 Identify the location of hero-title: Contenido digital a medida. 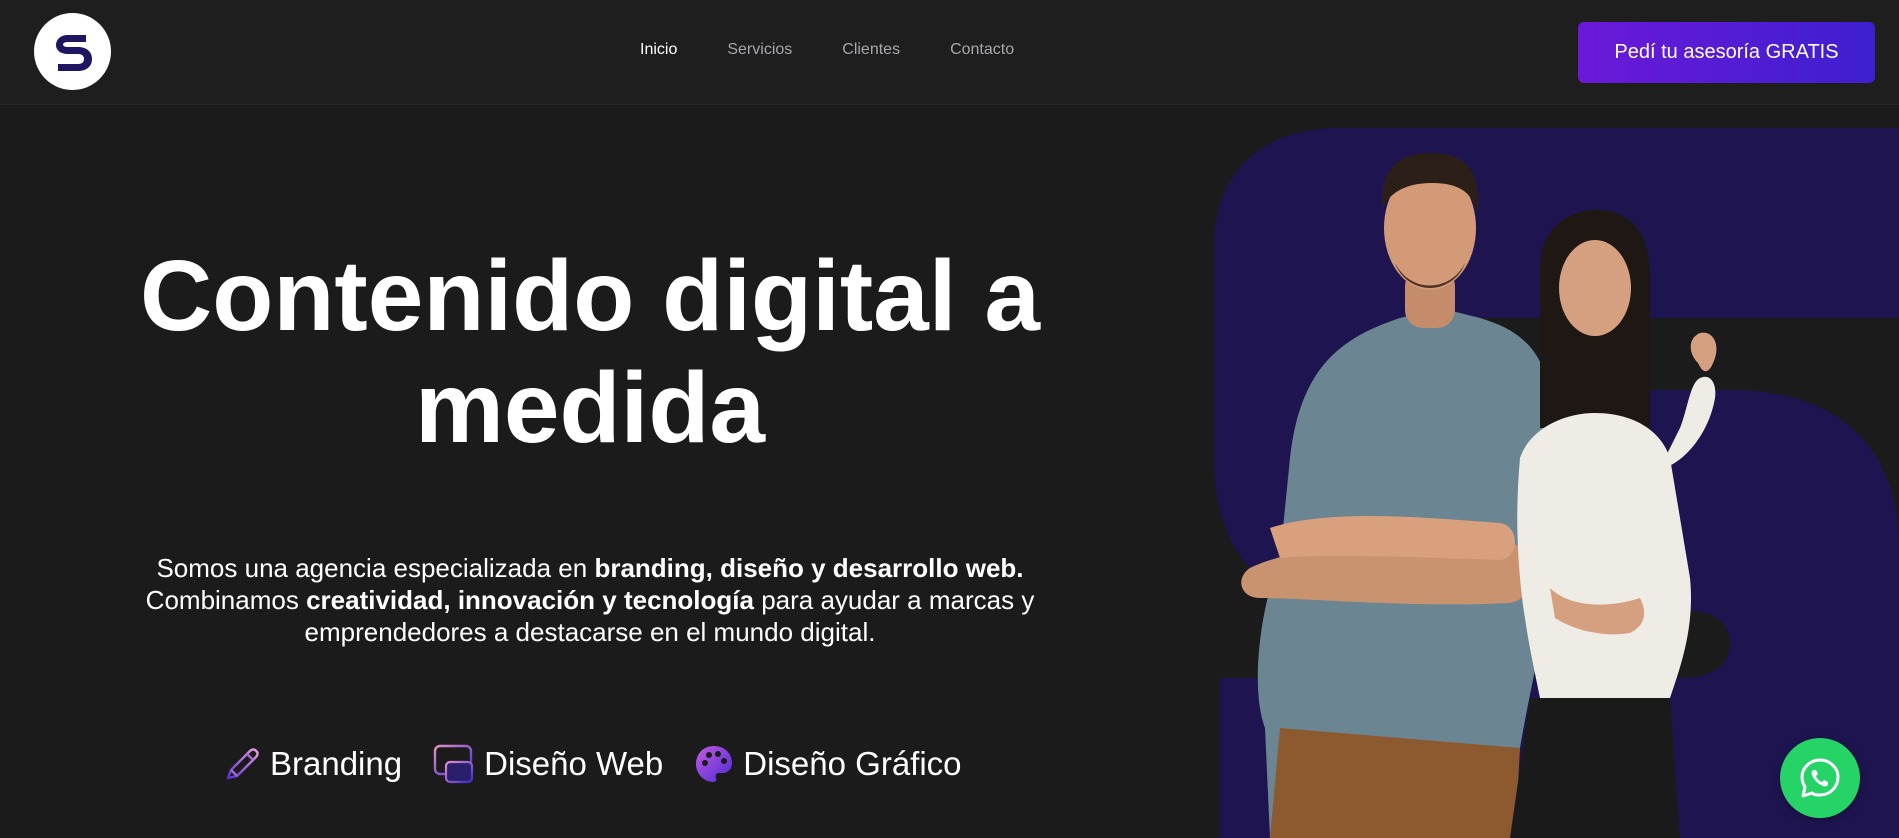
(590, 352).